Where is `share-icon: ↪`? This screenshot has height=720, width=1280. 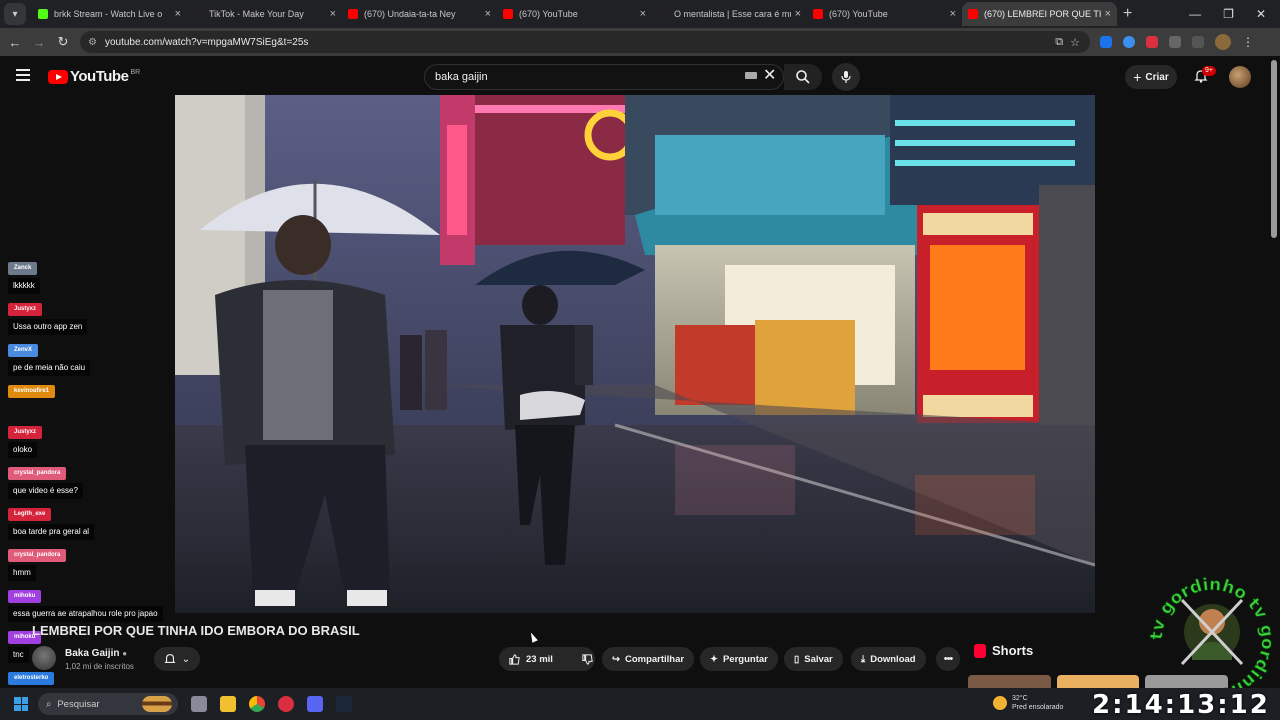 share-icon: ↪ is located at coordinates (616, 659).